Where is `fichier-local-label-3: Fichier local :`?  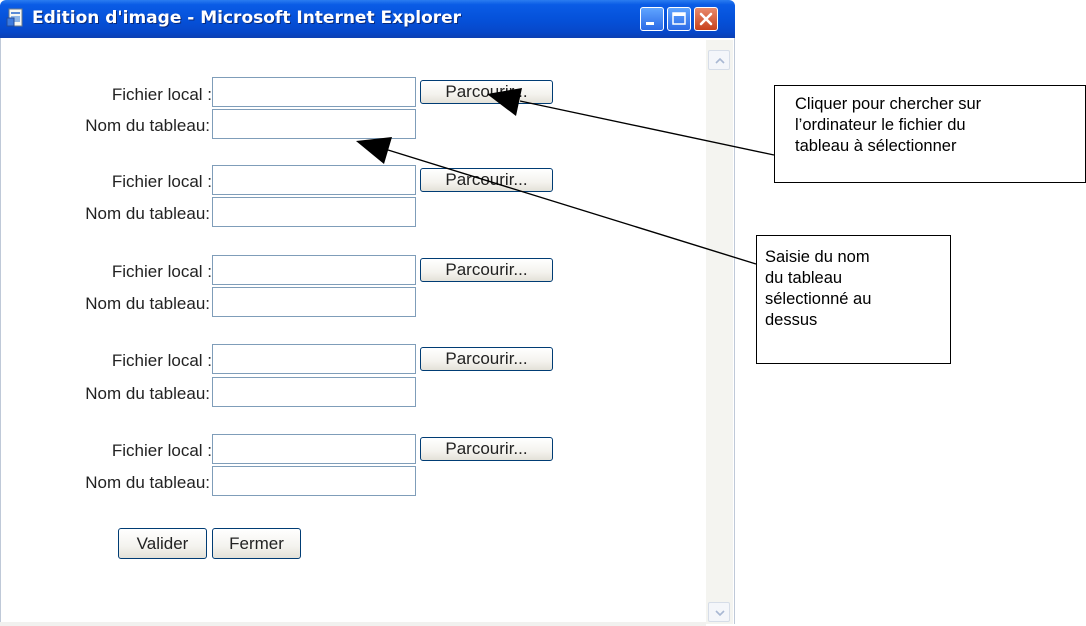
fichier-local-label-3: Fichier local : is located at coordinates (161, 271).